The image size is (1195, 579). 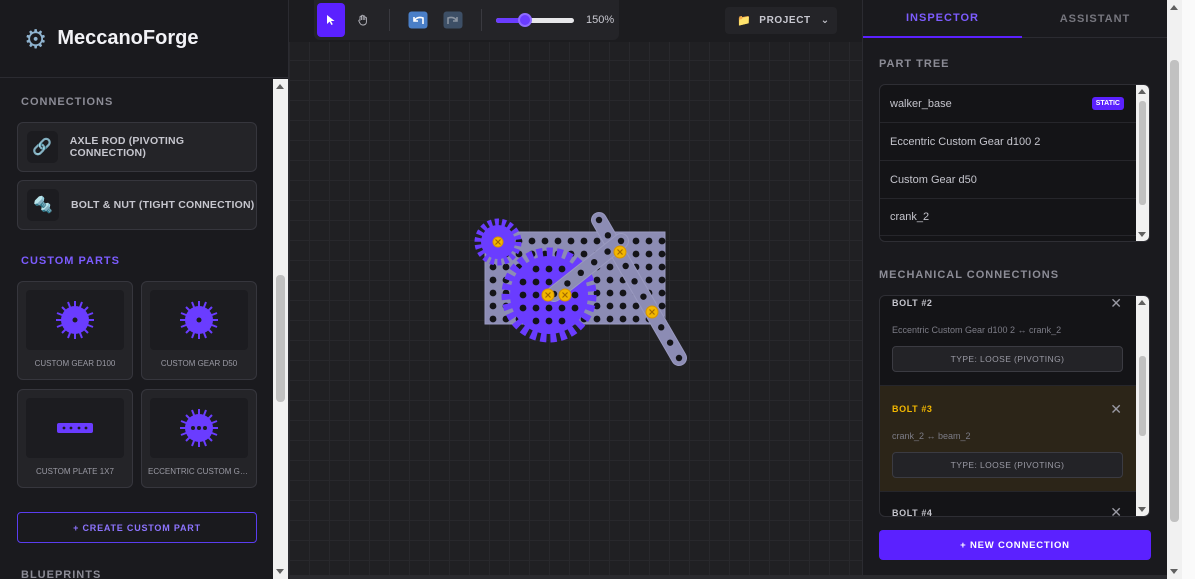 I want to click on mechanism-assembly, so click(x=584, y=290).